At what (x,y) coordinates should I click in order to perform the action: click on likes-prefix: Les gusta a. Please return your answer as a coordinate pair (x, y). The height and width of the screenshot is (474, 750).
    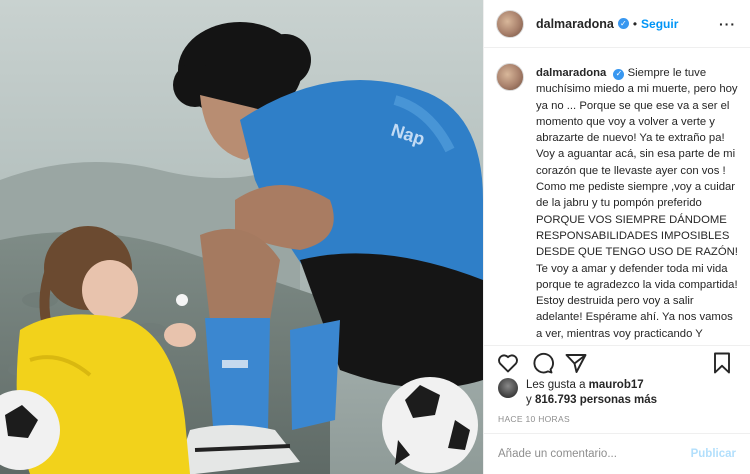
    Looking at the image, I should click on (556, 385).